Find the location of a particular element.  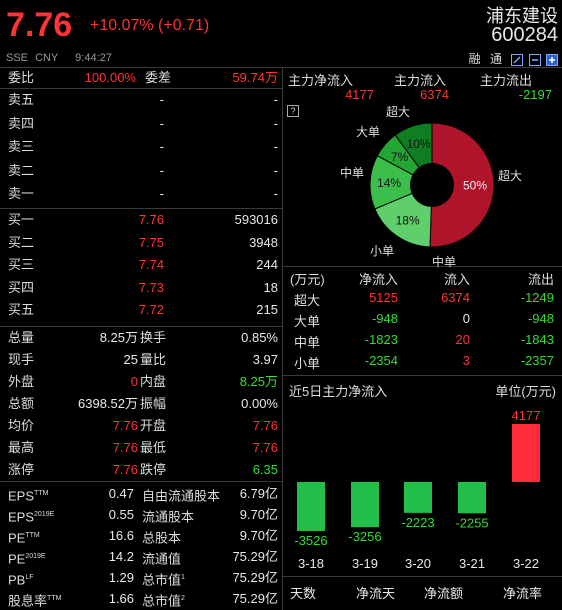

bottom-tab: 净流额 is located at coordinates (443, 592).